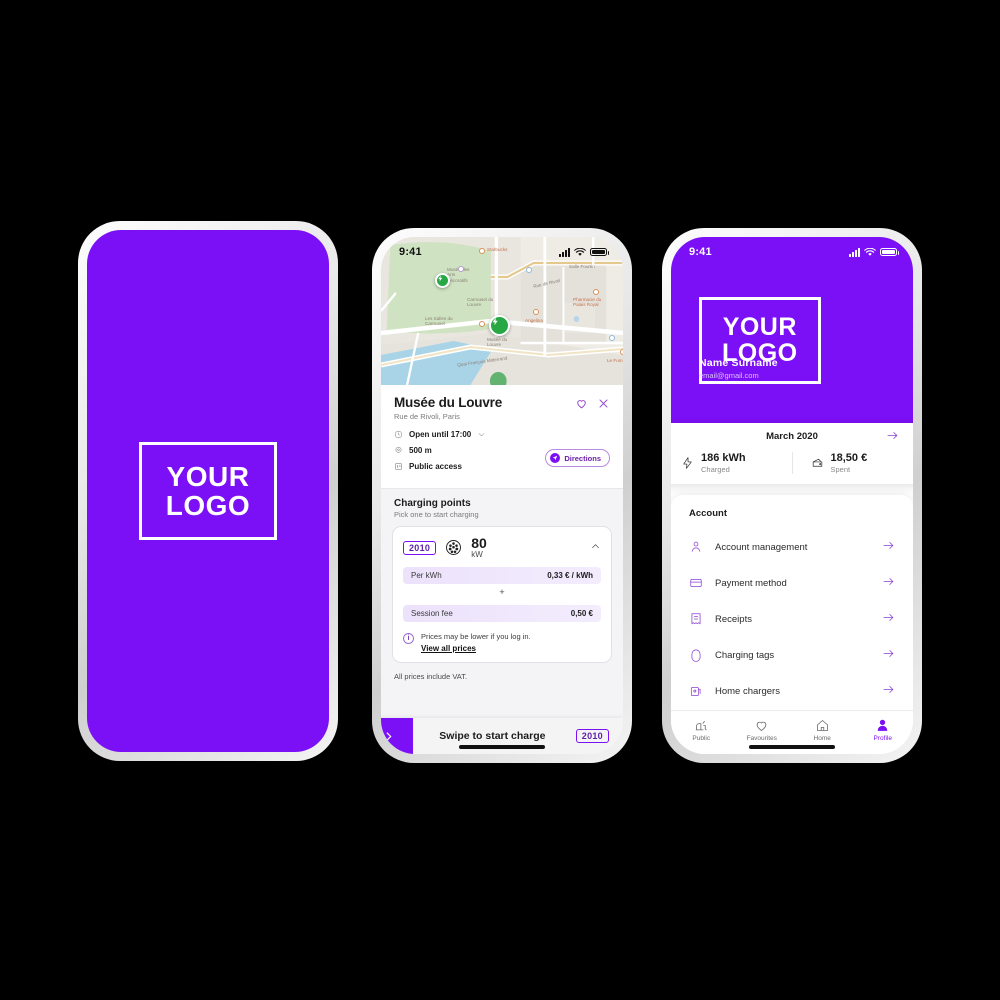 Image resolution: width=1000 pixels, height=1000 pixels. What do you see at coordinates (817, 462) in the screenshot?
I see `wallet-icon` at bounding box center [817, 462].